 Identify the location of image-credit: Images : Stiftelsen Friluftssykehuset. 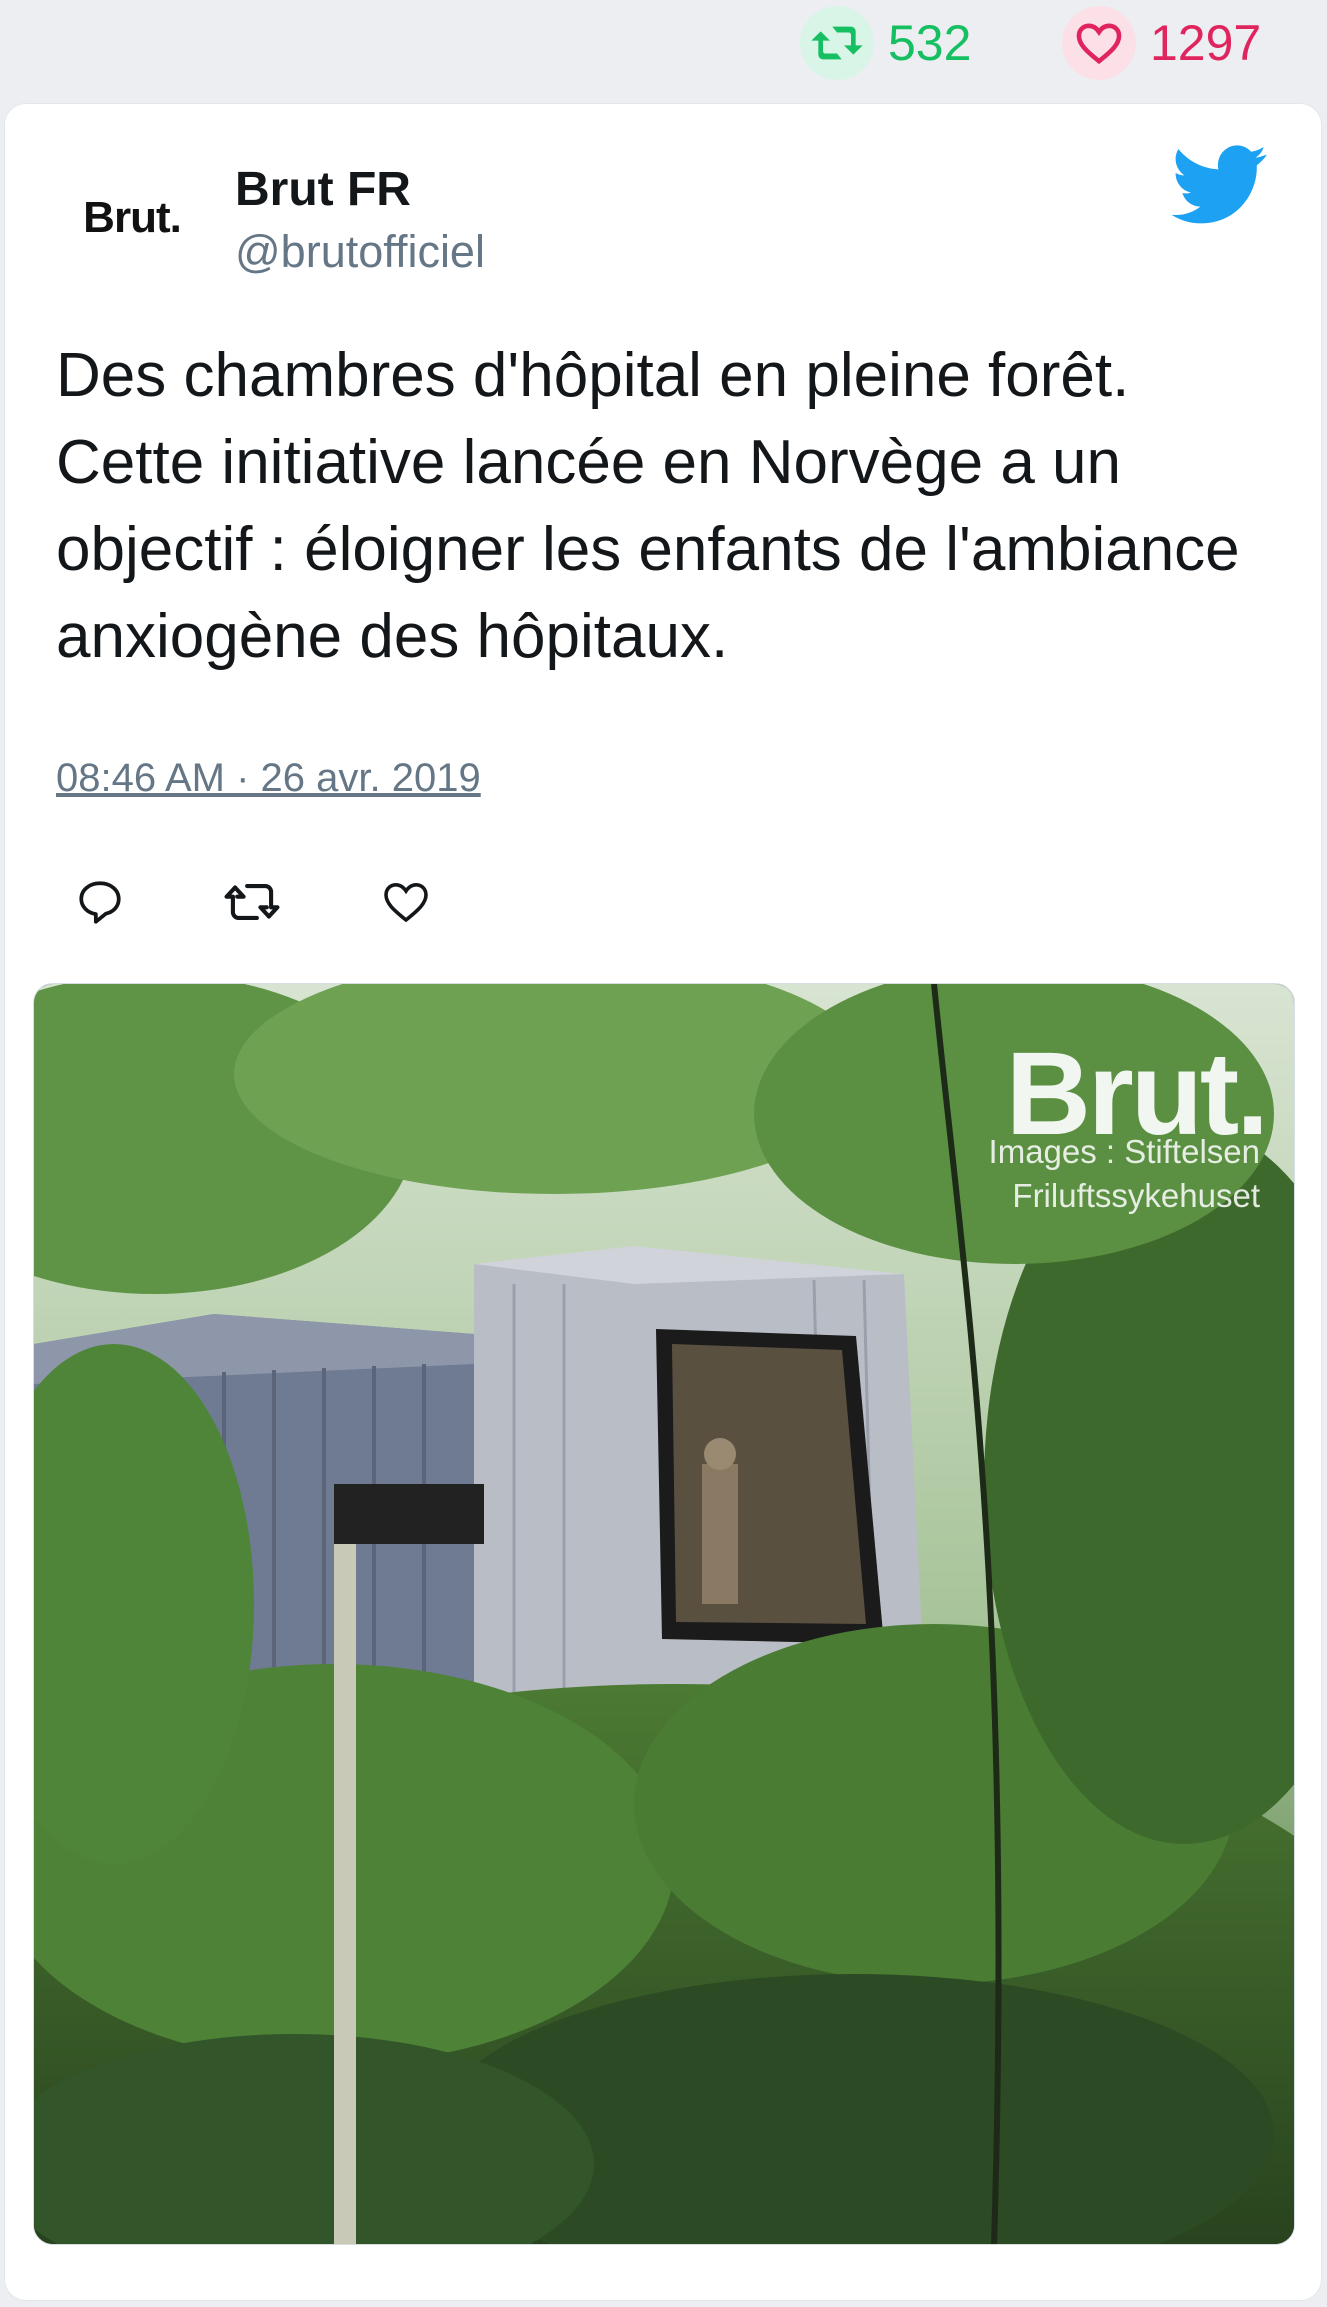
(1124, 1173).